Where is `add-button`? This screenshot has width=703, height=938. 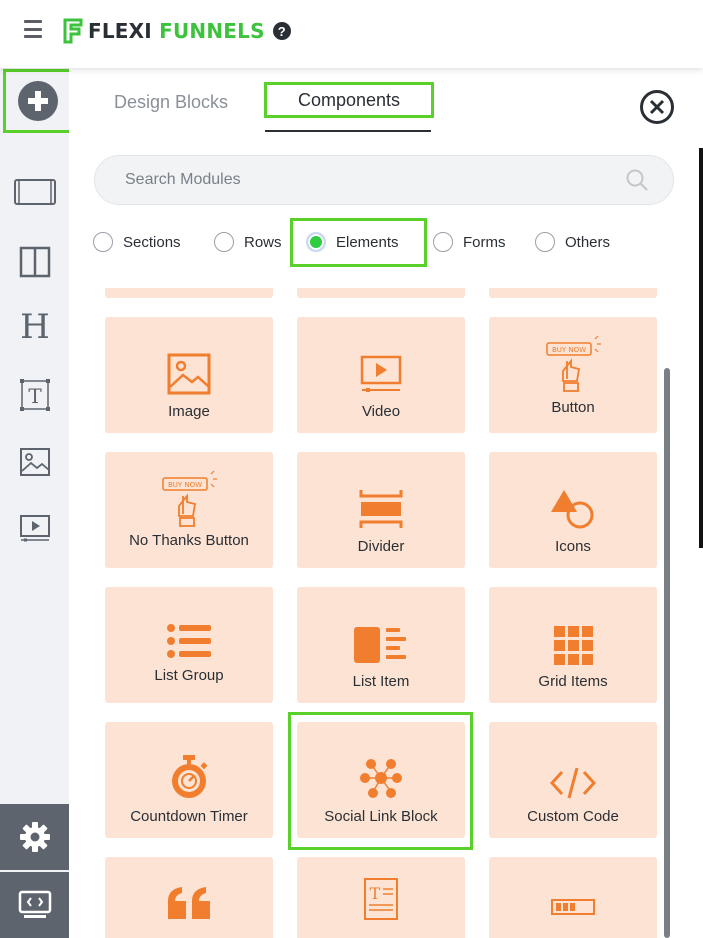
add-button is located at coordinates (37, 101).